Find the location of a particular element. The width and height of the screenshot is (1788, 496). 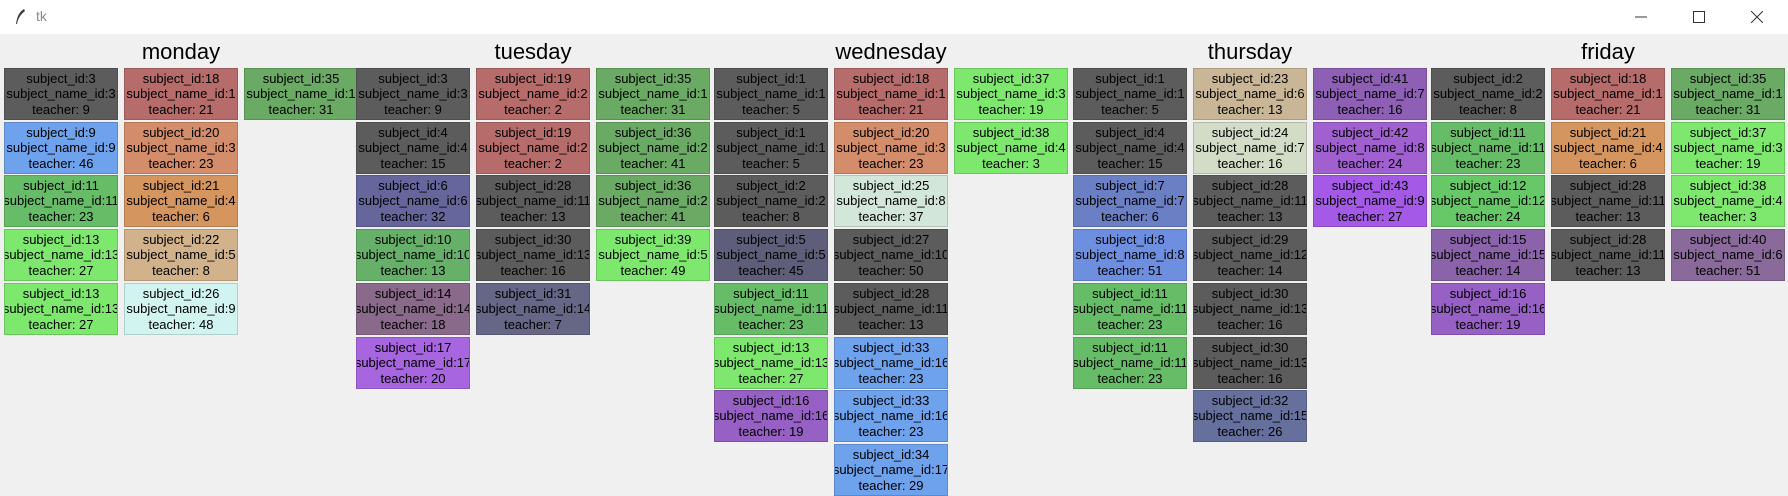

block-subject-name-id: subject_name_id:5 is located at coordinates (181, 255).